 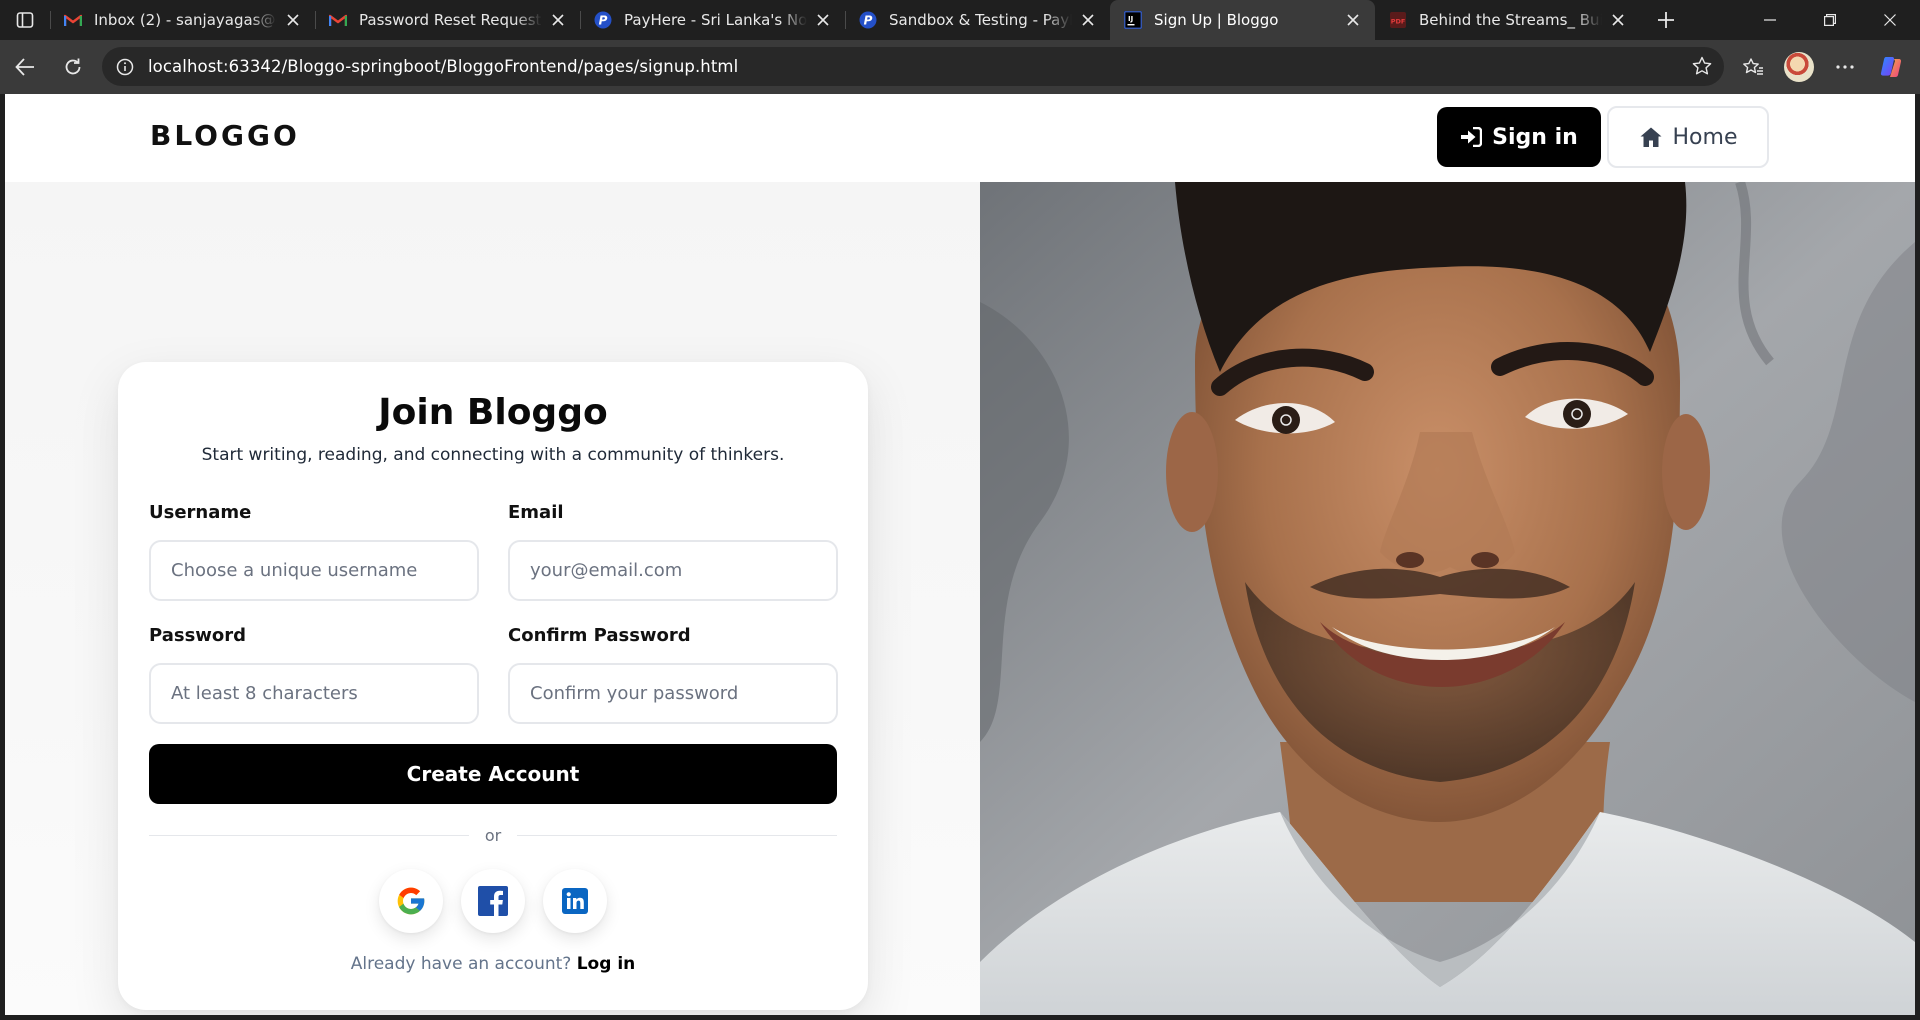 I want to click on home-label: Home, so click(x=1705, y=137).